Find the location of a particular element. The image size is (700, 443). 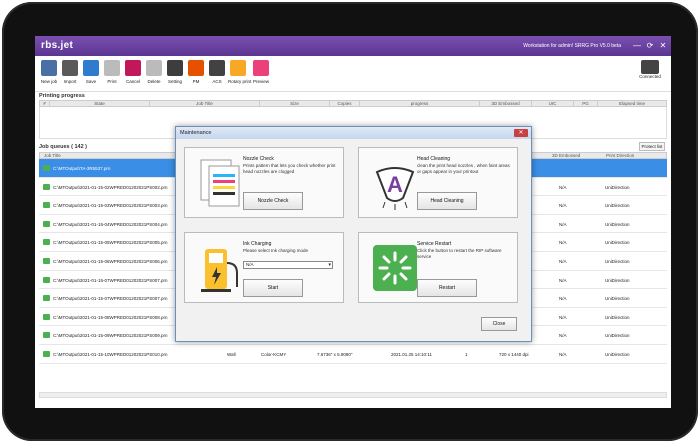

trash-icon is located at coordinates (154, 68).